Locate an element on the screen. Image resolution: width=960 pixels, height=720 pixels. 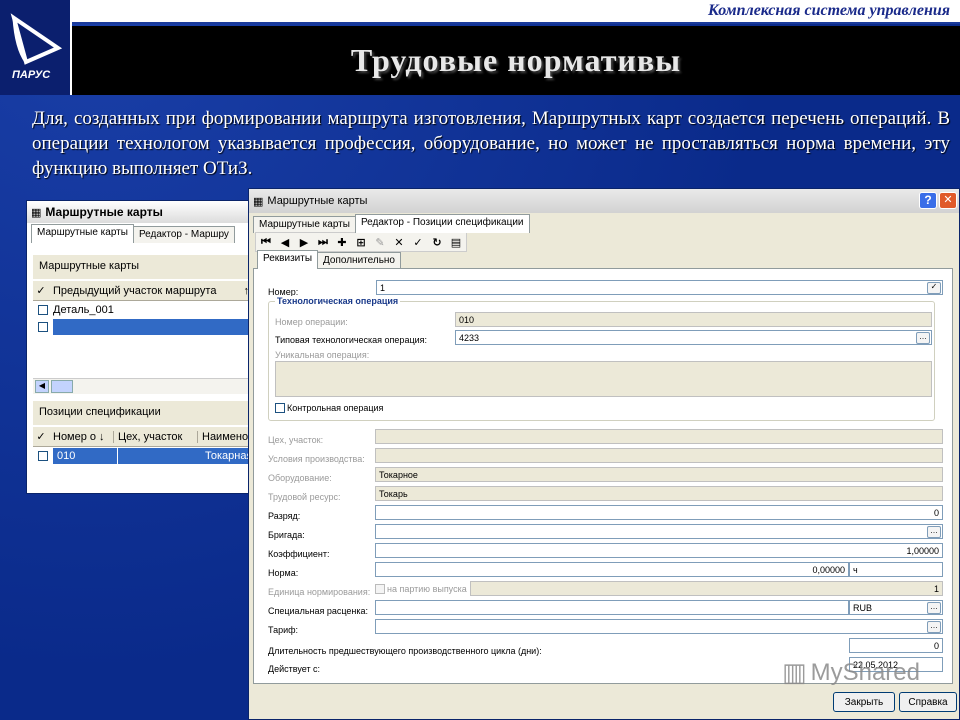
title-bar: Трудовые нормативы is located at coordinates (516, 60).